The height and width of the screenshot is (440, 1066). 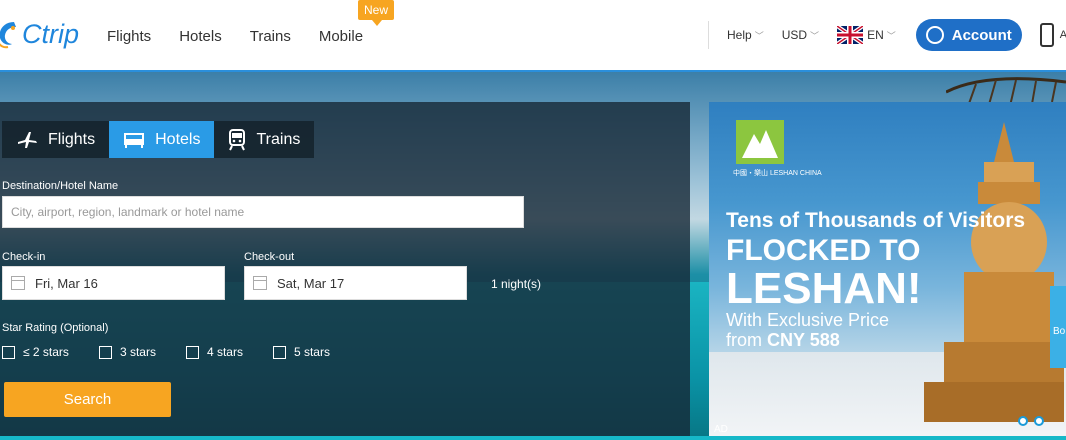 What do you see at coordinates (51, 33) in the screenshot?
I see `logo-text: Ctrip` at bounding box center [51, 33].